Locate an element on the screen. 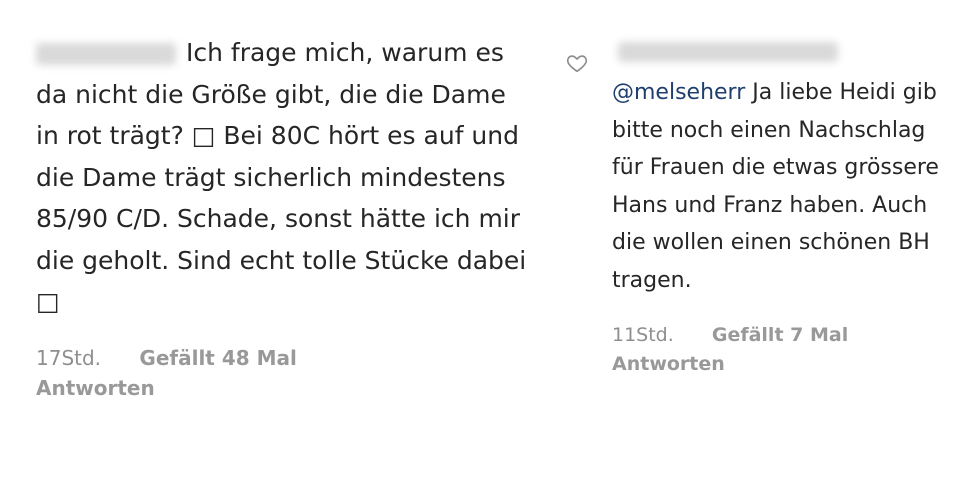  comment-2-meta: 11Std. Gefällt 7 Mal Antworten is located at coordinates (784, 350).